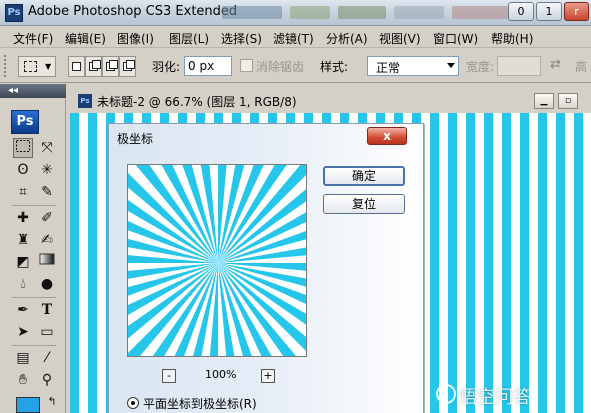 The height and width of the screenshot is (413, 591). Describe the element at coordinates (221, 374) in the screenshot. I see `zoom-level: 100%` at that location.